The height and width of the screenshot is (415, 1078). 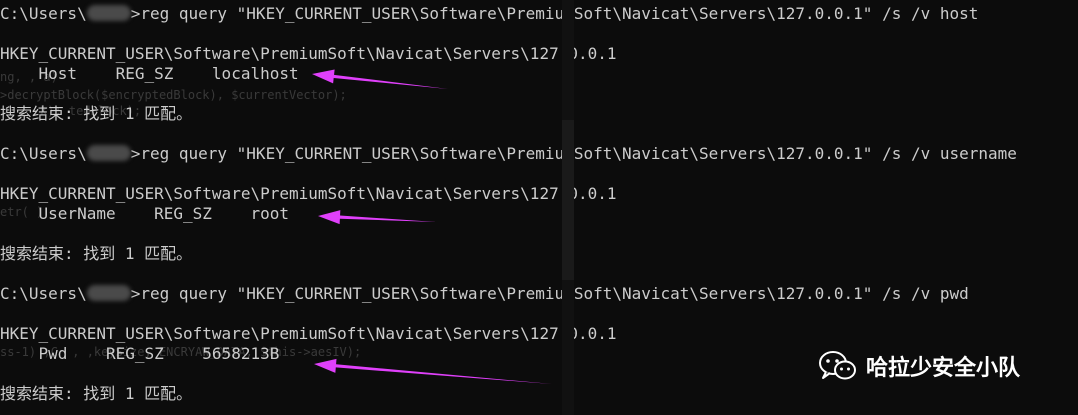 What do you see at coordinates (837, 365) in the screenshot?
I see `wechat-icon` at bounding box center [837, 365].